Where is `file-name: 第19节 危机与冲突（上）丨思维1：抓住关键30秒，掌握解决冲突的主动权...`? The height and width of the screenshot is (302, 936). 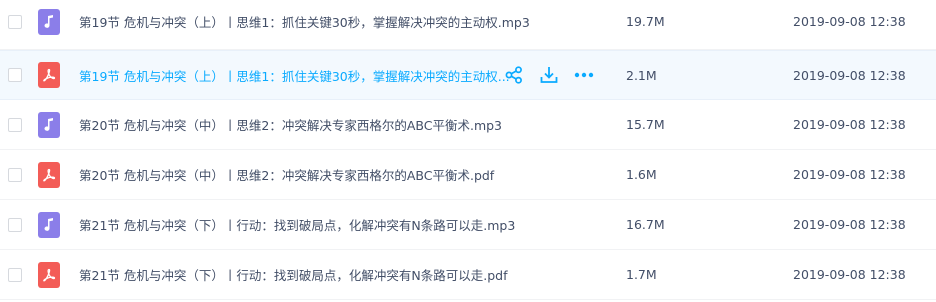
file-name: 第19节 危机与冲突（上）丨思维1：抓住关键30秒，掌握解决冲突的主动权... is located at coordinates (294, 75).